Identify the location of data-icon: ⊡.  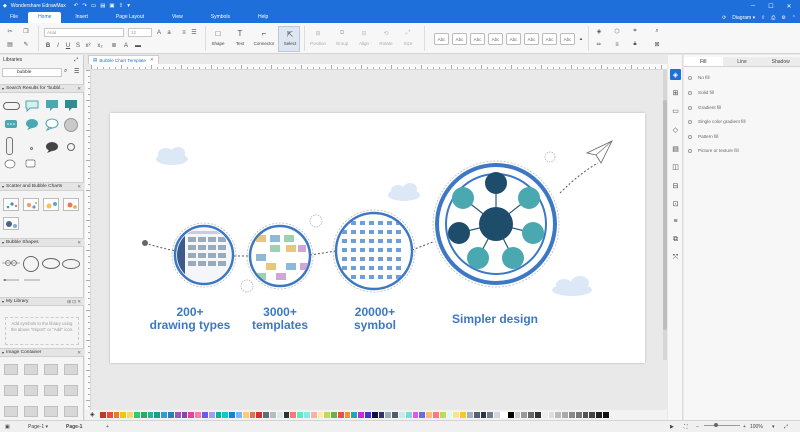
(675, 203).